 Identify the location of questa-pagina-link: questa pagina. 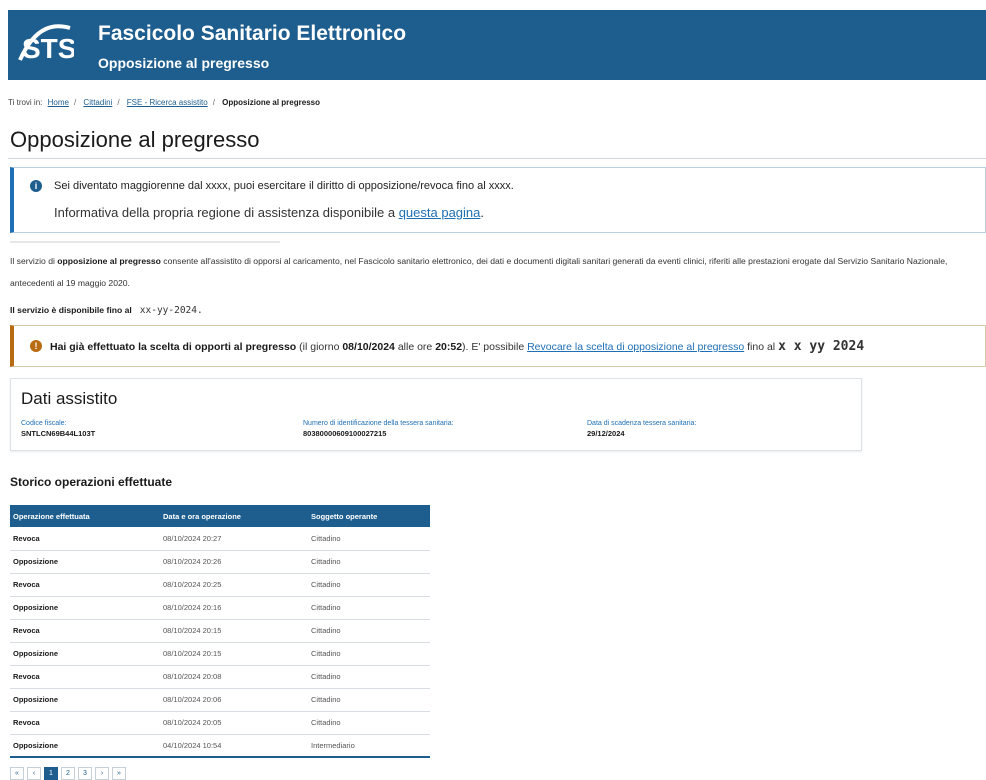
(440, 212).